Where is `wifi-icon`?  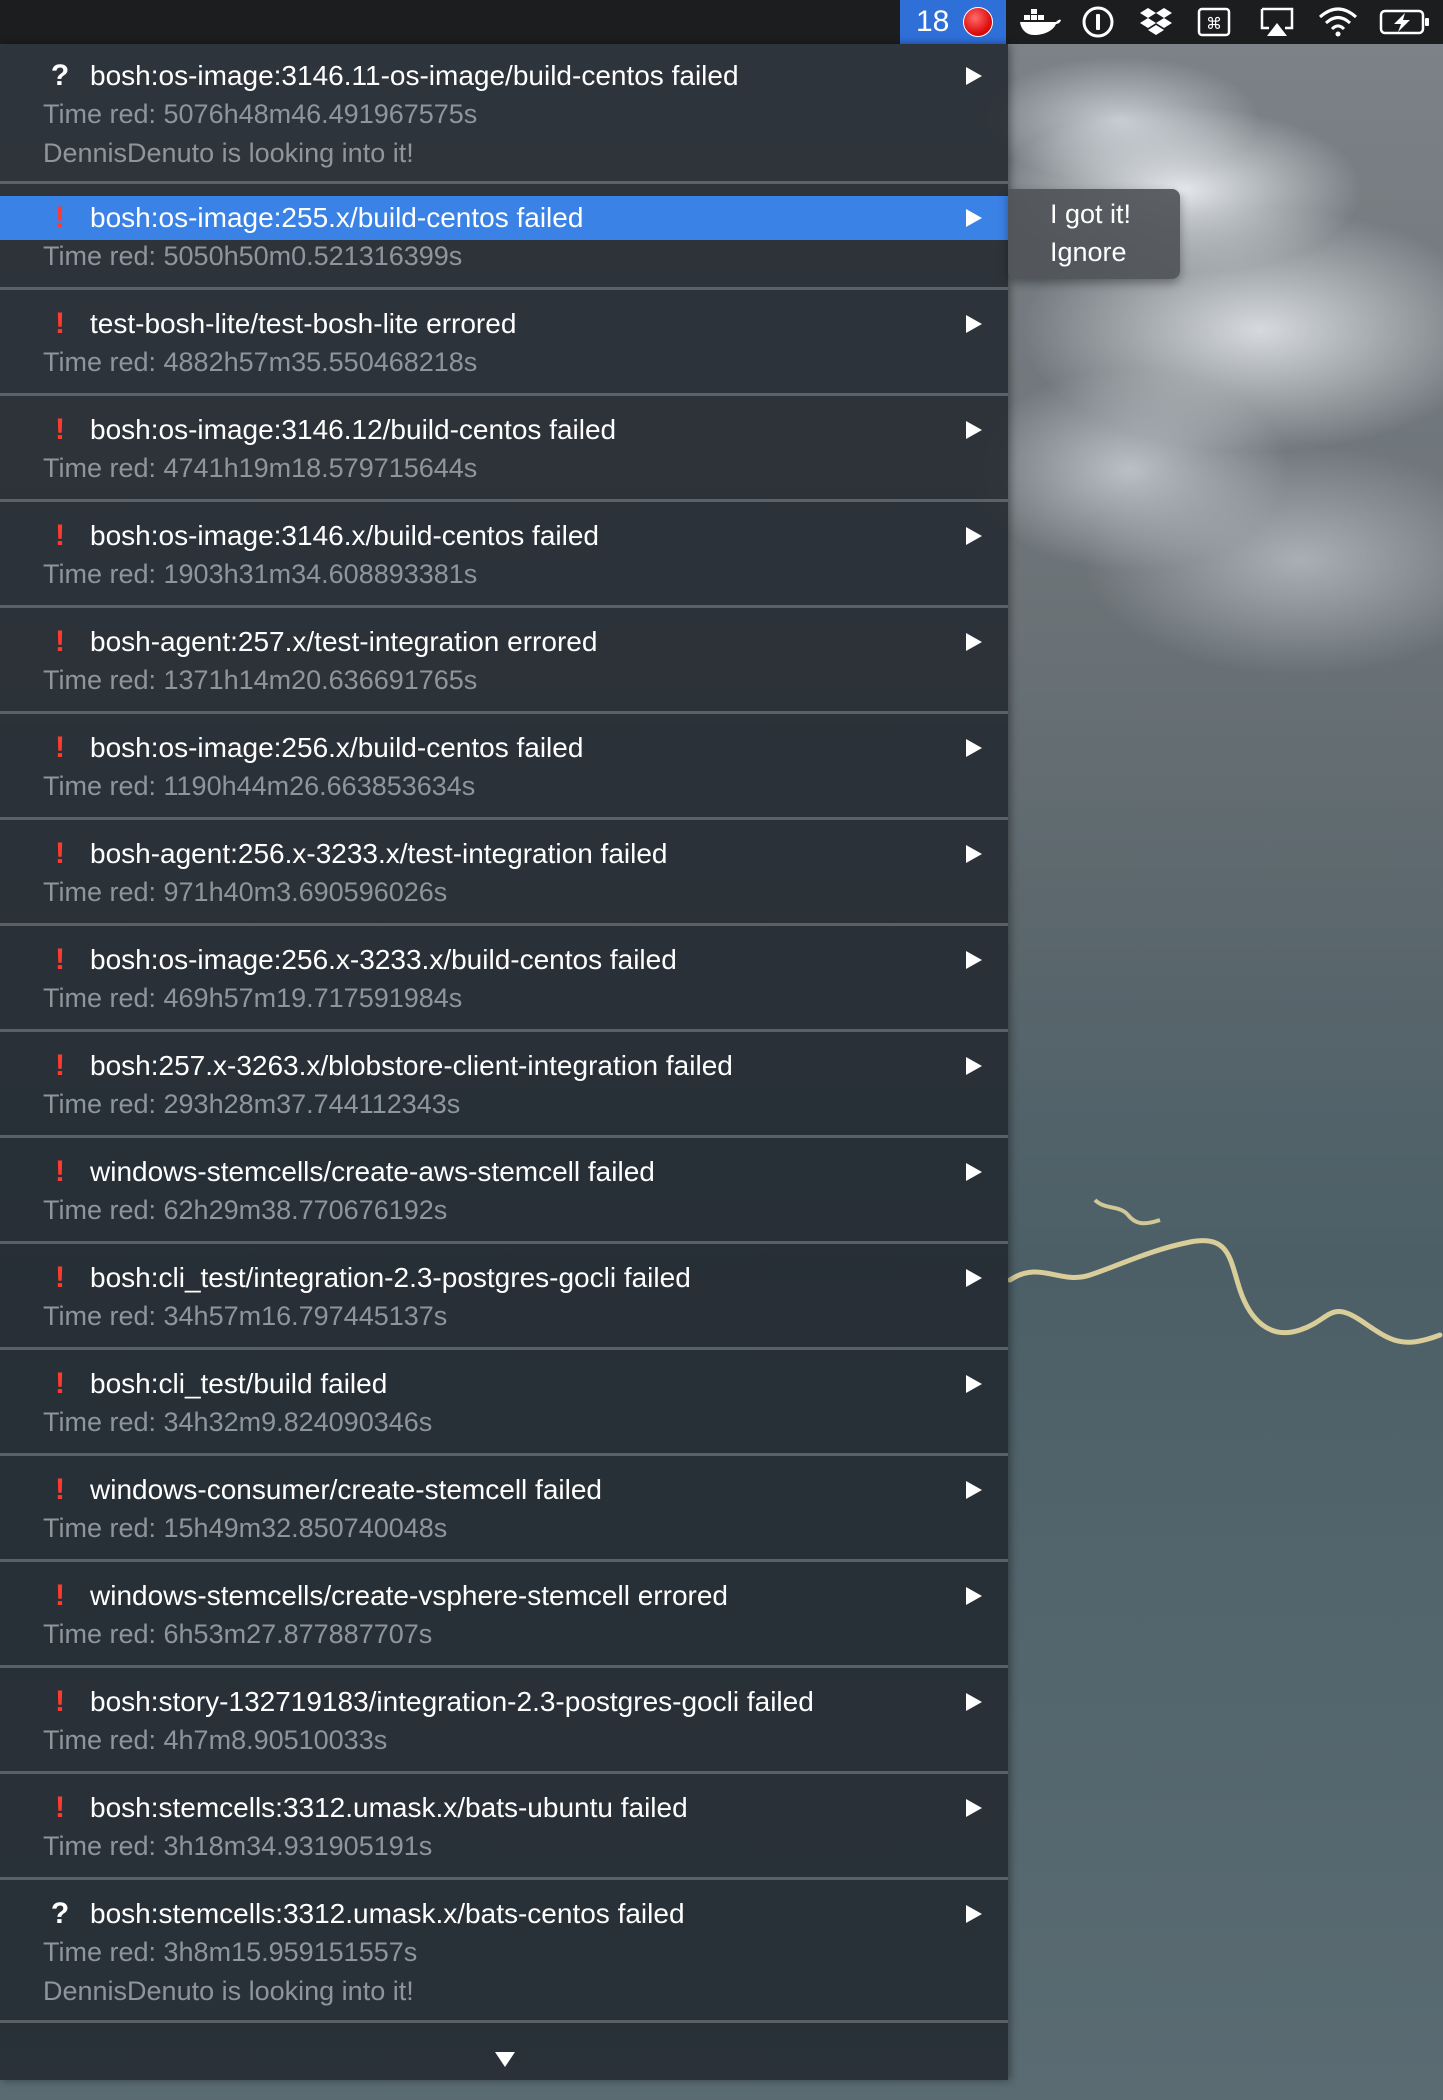 wifi-icon is located at coordinates (1338, 22).